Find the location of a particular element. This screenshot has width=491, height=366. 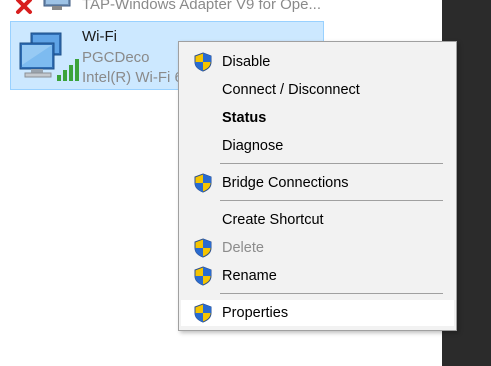

menu-item-label: Disable is located at coordinates (246, 62).